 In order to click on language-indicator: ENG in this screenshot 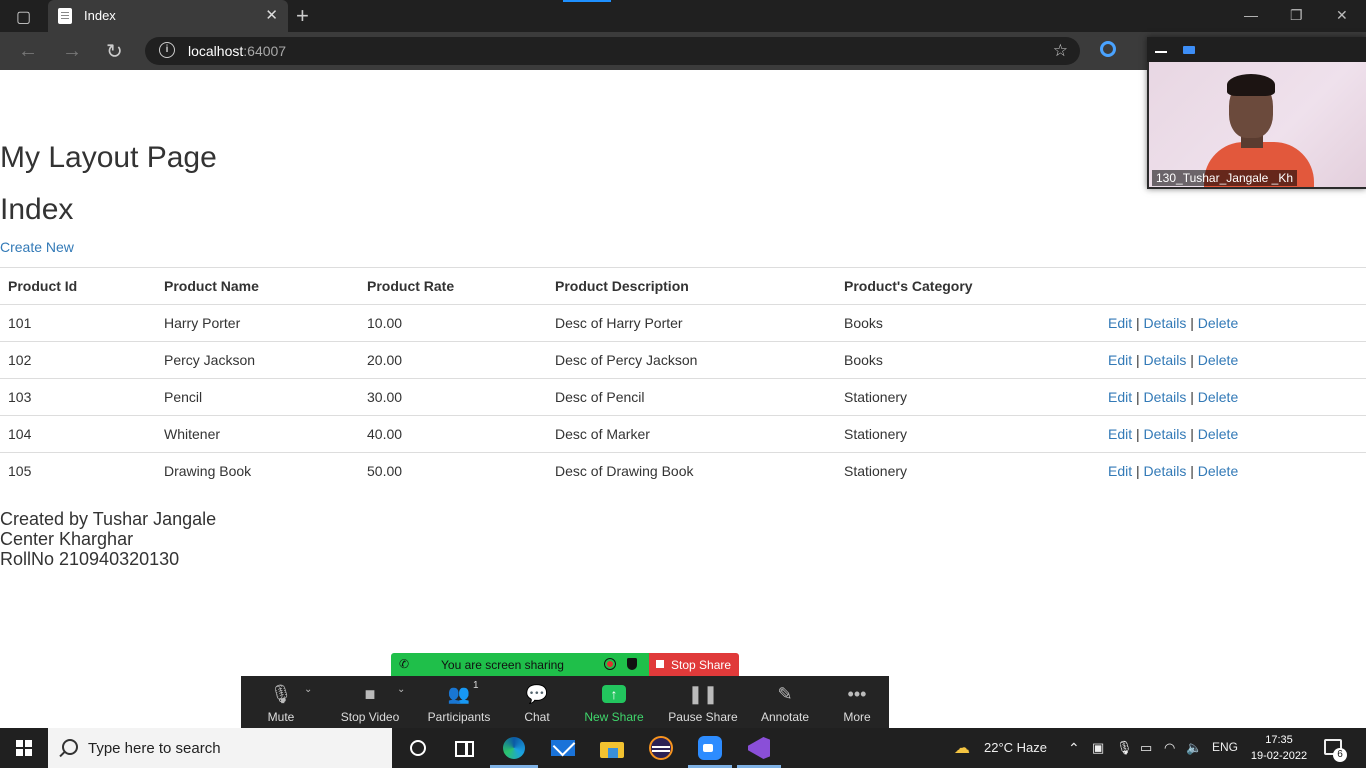, I will do `click(1225, 747)`.